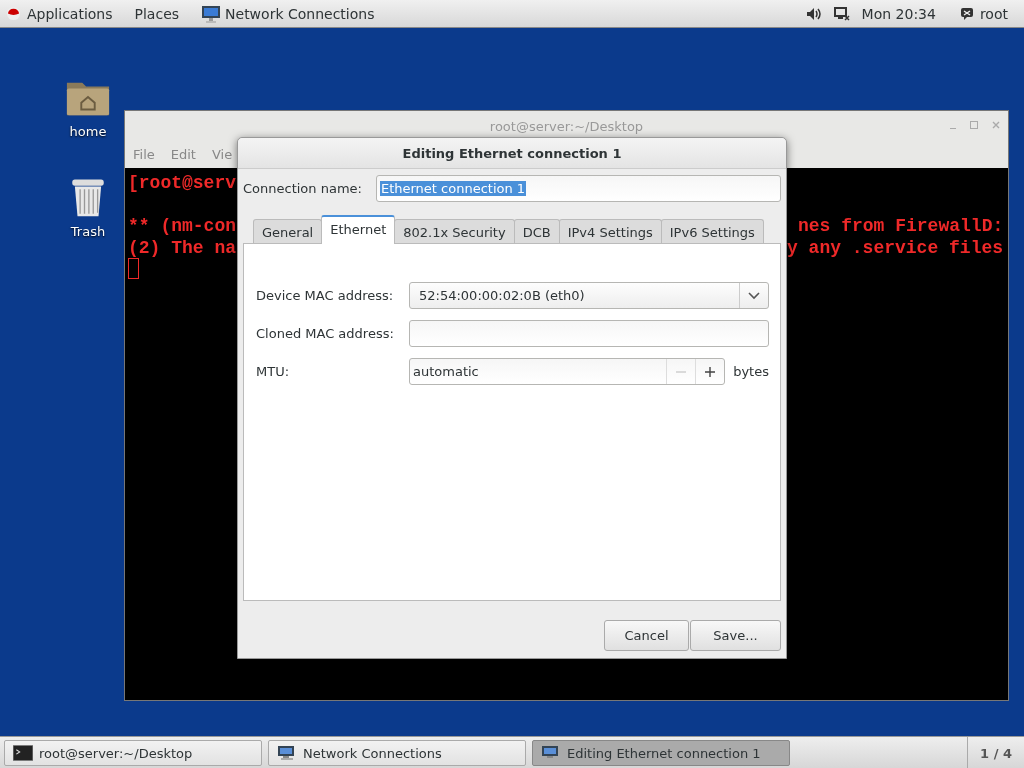 The height and width of the screenshot is (768, 1024). What do you see at coordinates (133, 753) in the screenshot?
I see `taskbar-item: root@server:~/Desktop` at bounding box center [133, 753].